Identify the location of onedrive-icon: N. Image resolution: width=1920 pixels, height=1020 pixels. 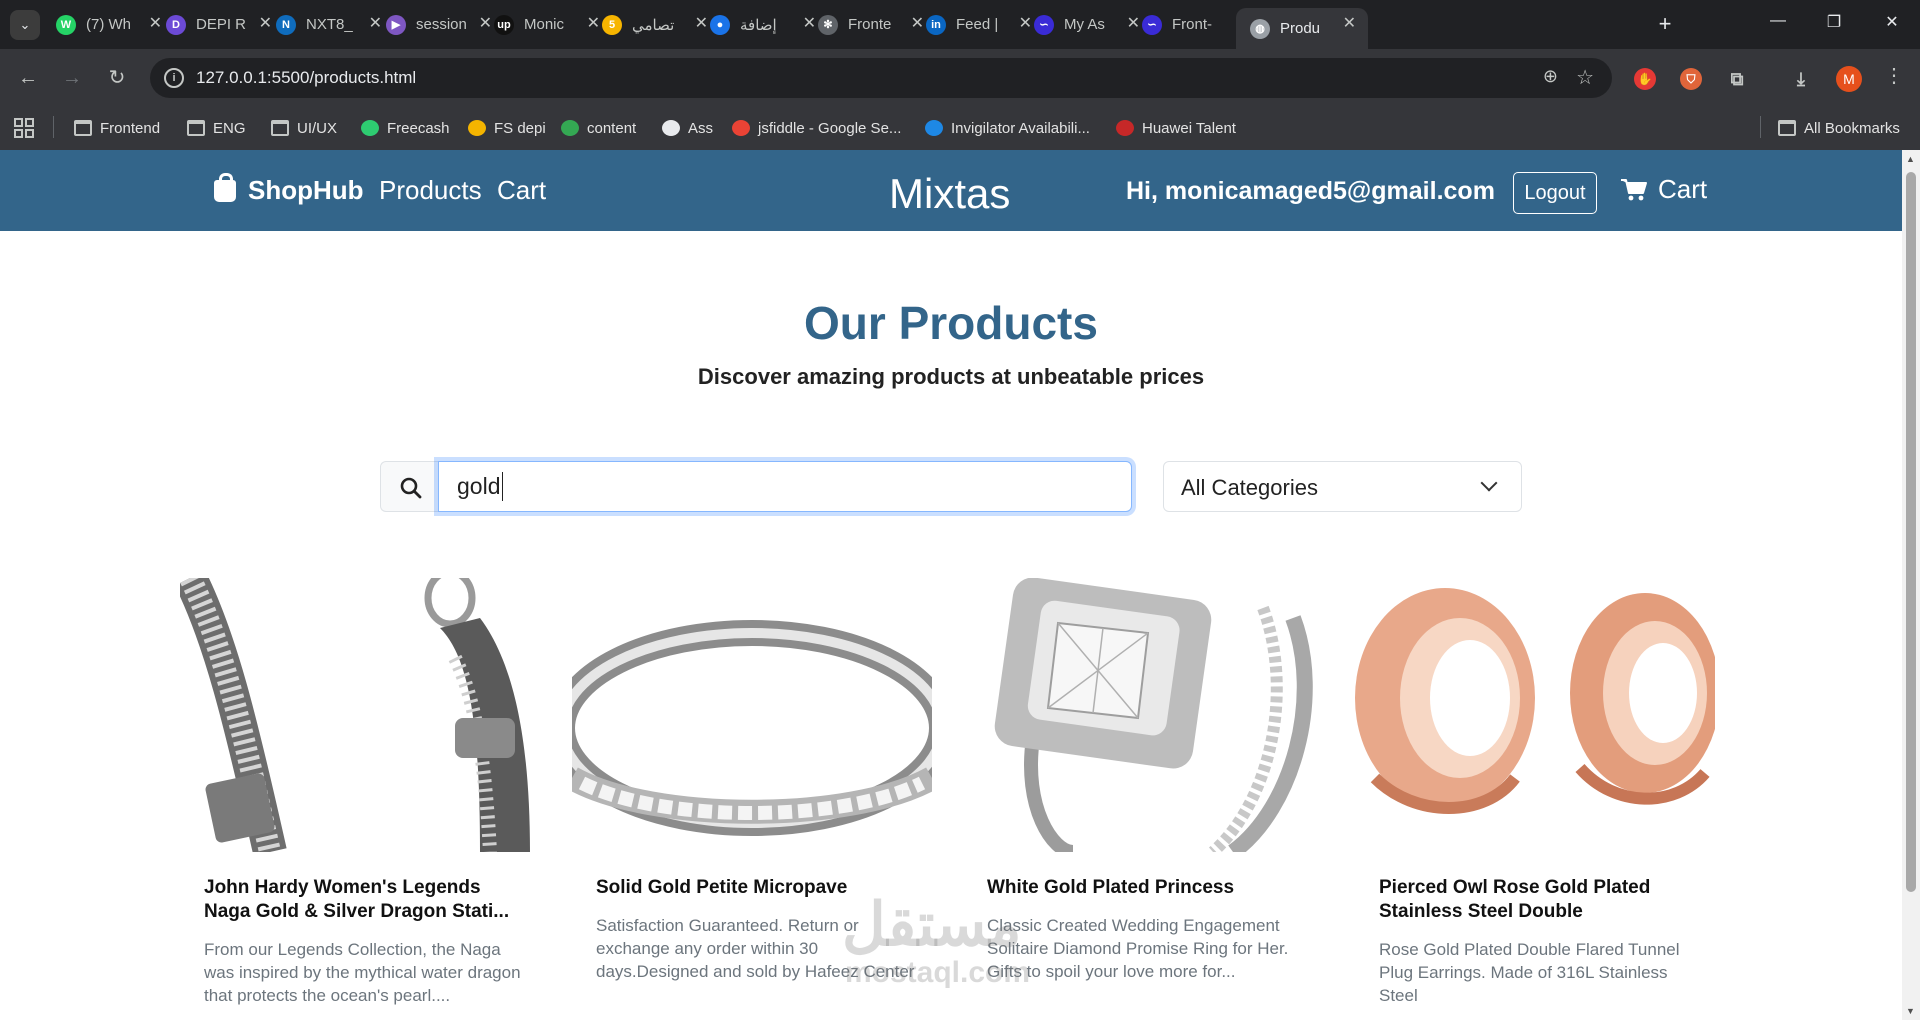
(286, 24).